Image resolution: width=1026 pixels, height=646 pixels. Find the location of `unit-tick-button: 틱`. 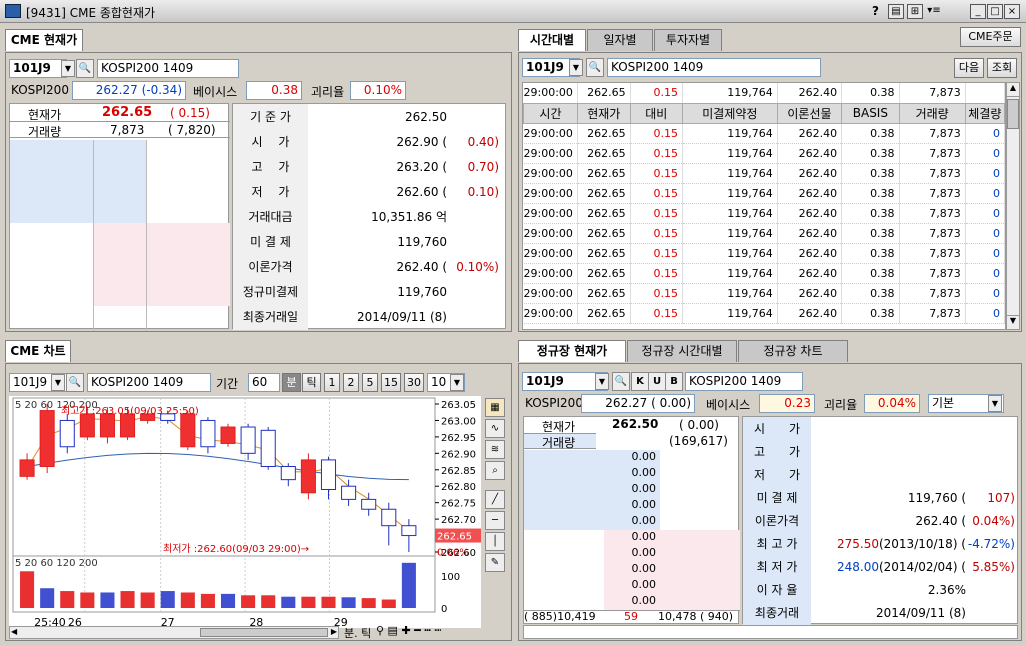

unit-tick-button: 틱 is located at coordinates (311, 382).